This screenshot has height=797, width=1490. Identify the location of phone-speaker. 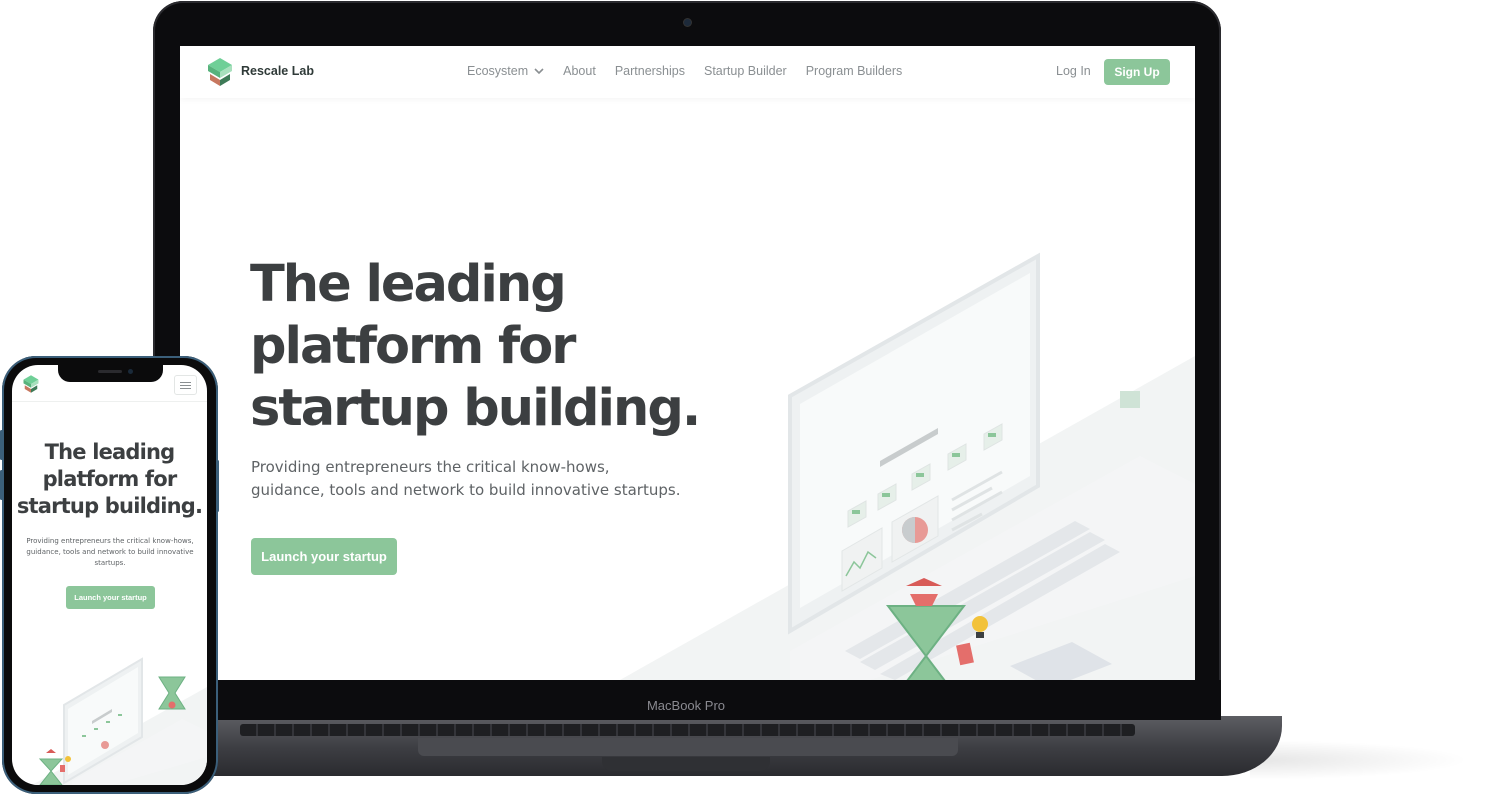
(110, 371).